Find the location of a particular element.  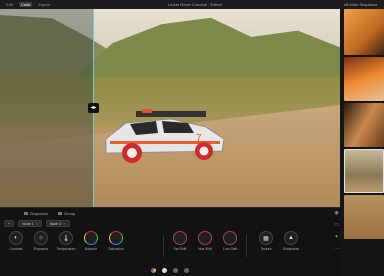

node-chip-label: Node 1 is located at coordinates (28, 223).